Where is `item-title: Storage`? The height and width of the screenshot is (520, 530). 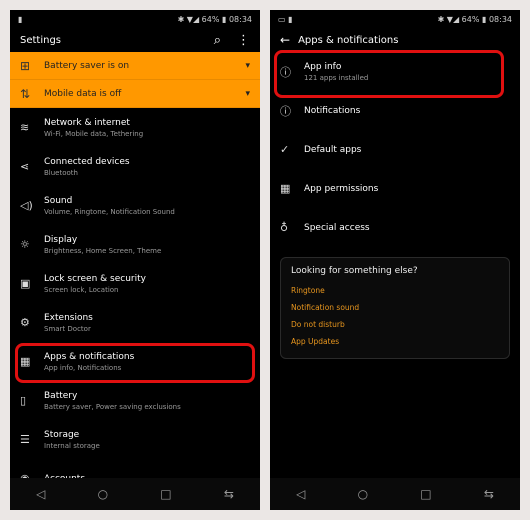
item-title: Storage is located at coordinates (62, 434).